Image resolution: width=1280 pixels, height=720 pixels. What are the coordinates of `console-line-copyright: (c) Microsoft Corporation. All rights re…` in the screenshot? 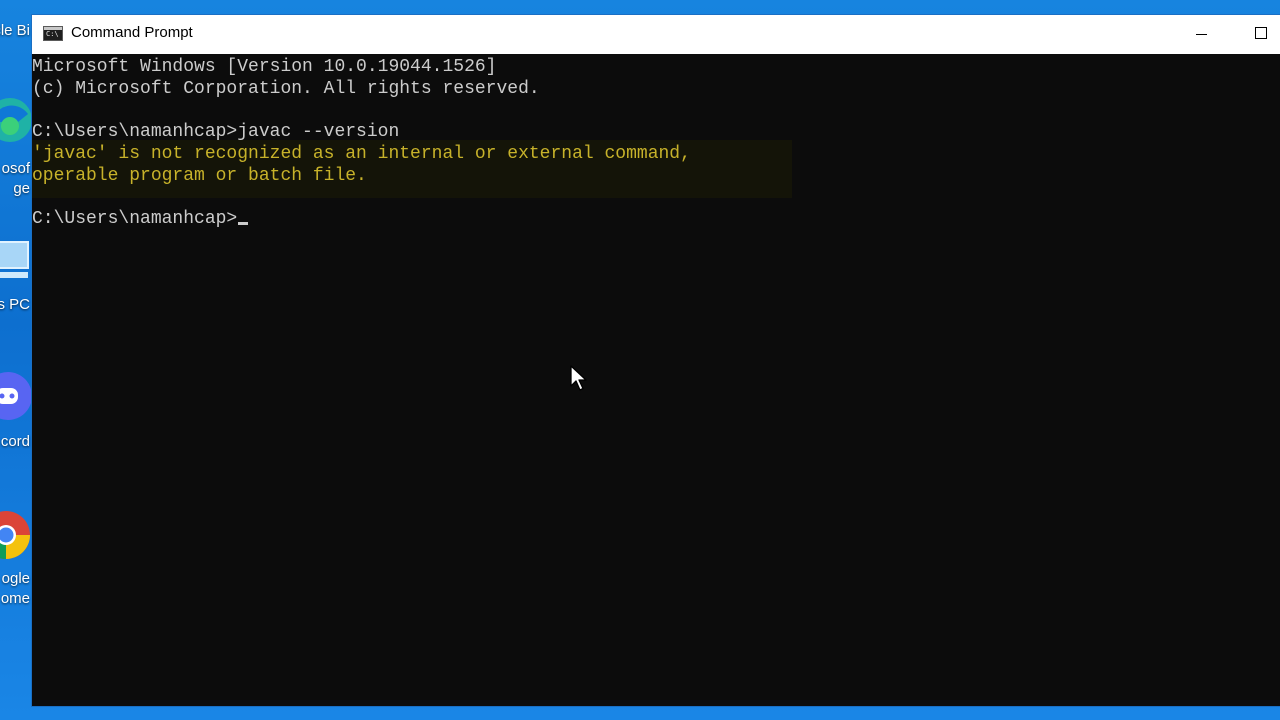 It's located at (286, 89).